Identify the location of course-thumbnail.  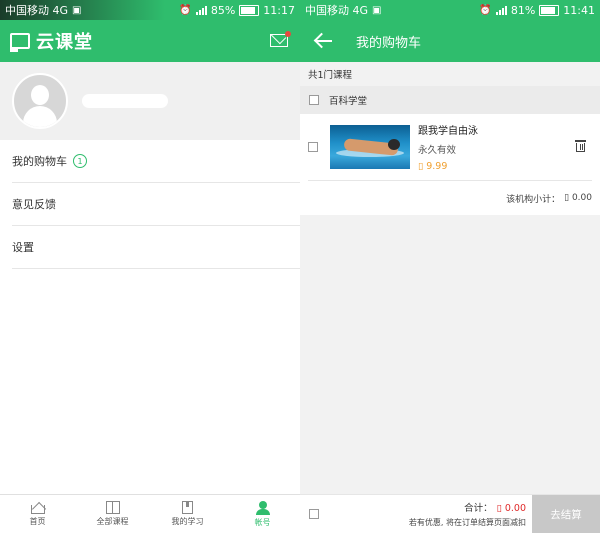
(370, 147).